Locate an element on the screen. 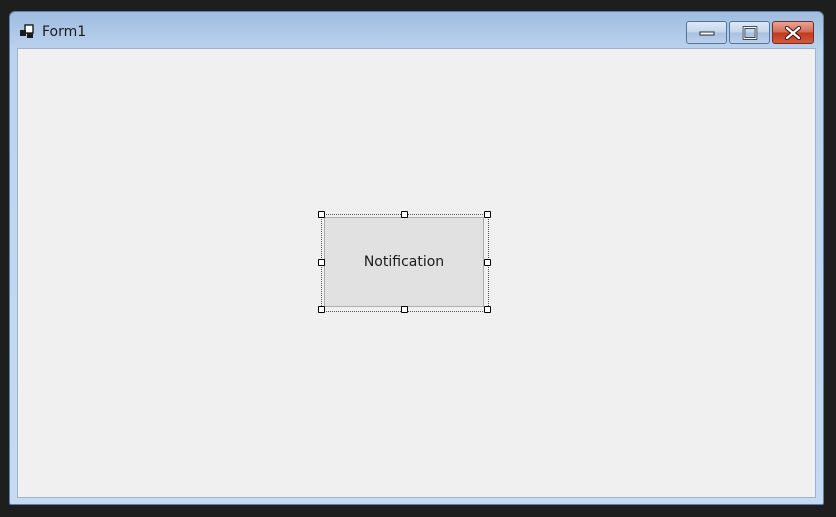 The width and height of the screenshot is (836, 517). resize-handle-right is located at coordinates (487, 262).